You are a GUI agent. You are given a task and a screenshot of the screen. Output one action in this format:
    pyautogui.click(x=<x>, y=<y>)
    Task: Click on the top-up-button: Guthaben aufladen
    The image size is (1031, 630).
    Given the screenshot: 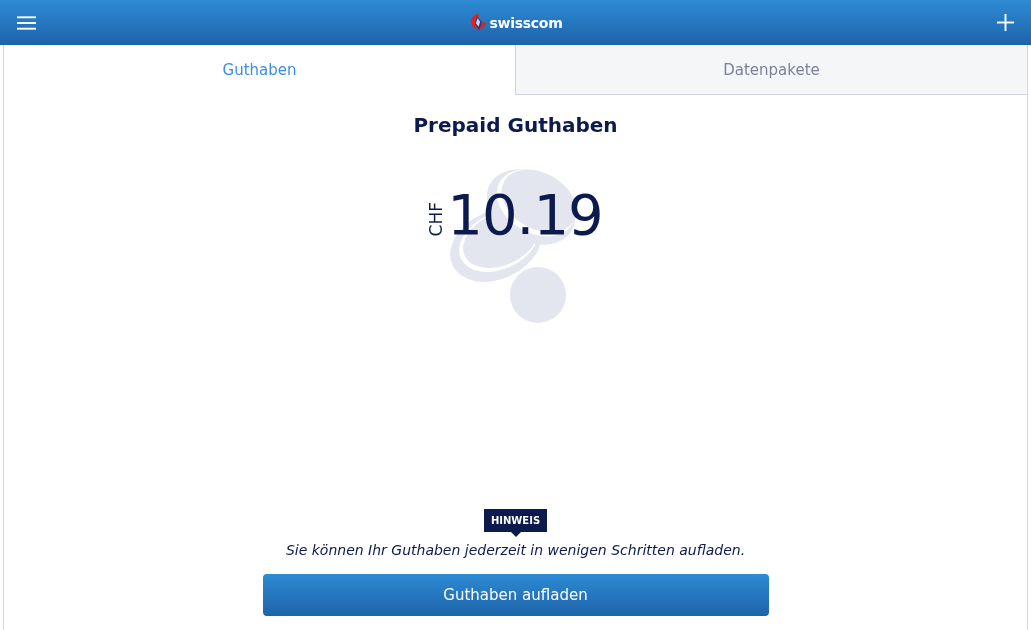 What is the action you would take?
    pyautogui.click(x=515, y=595)
    